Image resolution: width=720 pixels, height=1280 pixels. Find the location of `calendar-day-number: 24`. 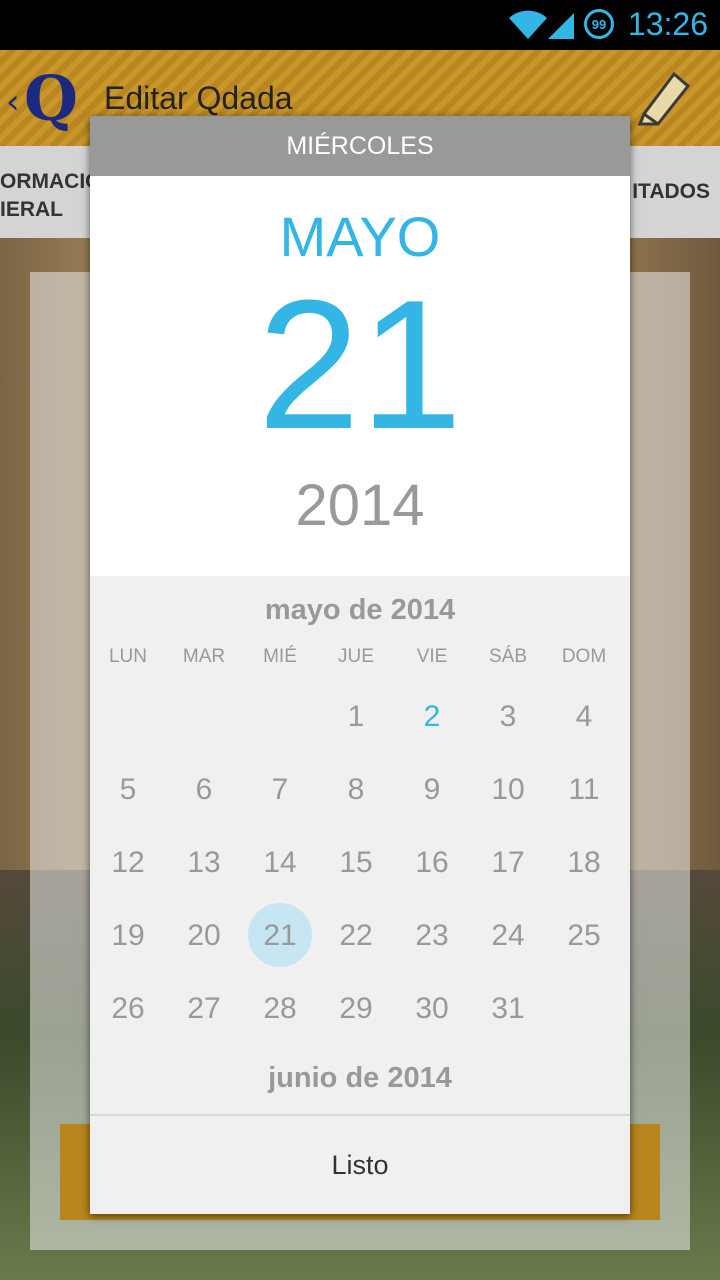

calendar-day-number: 24 is located at coordinates (508, 935).